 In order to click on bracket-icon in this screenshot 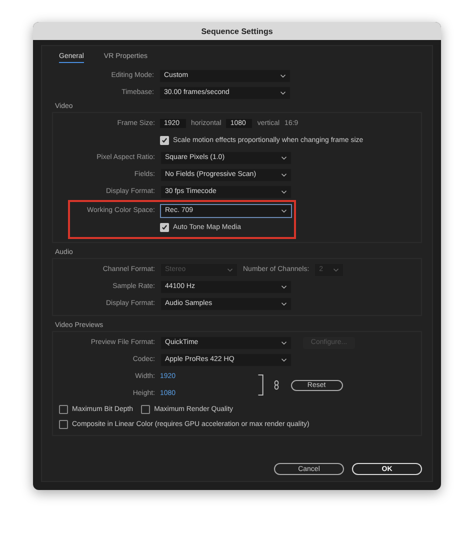, I will do `click(261, 385)`.